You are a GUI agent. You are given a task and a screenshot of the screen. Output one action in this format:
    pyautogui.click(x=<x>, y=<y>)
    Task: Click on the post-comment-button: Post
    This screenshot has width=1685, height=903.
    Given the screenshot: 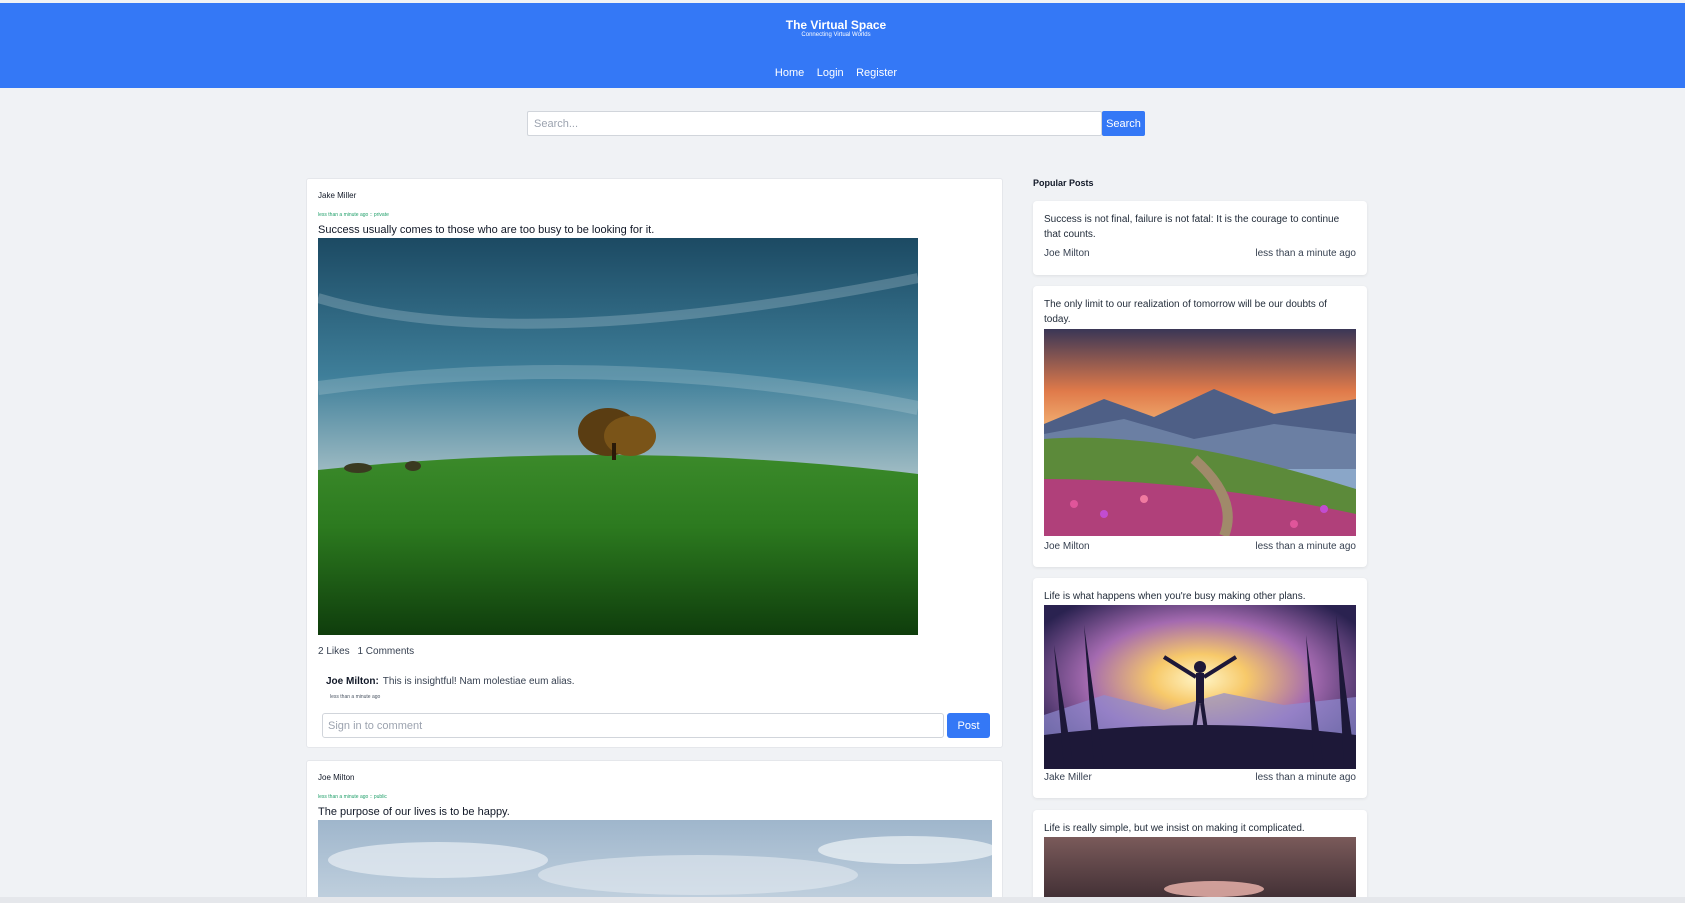 What is the action you would take?
    pyautogui.click(x=968, y=725)
    